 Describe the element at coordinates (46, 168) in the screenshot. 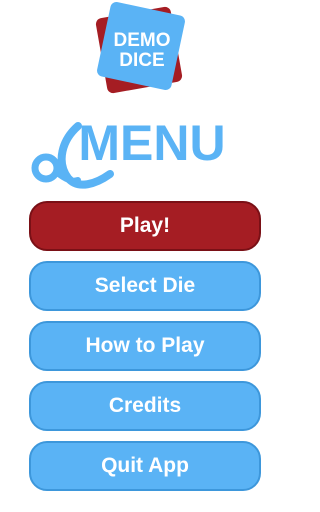

I see `menu-swirl-circle` at that location.